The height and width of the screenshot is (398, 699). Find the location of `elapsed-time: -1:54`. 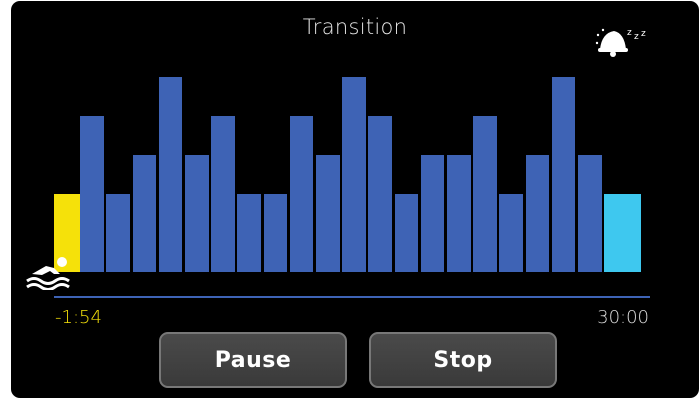

elapsed-time: -1:54 is located at coordinates (78, 317).